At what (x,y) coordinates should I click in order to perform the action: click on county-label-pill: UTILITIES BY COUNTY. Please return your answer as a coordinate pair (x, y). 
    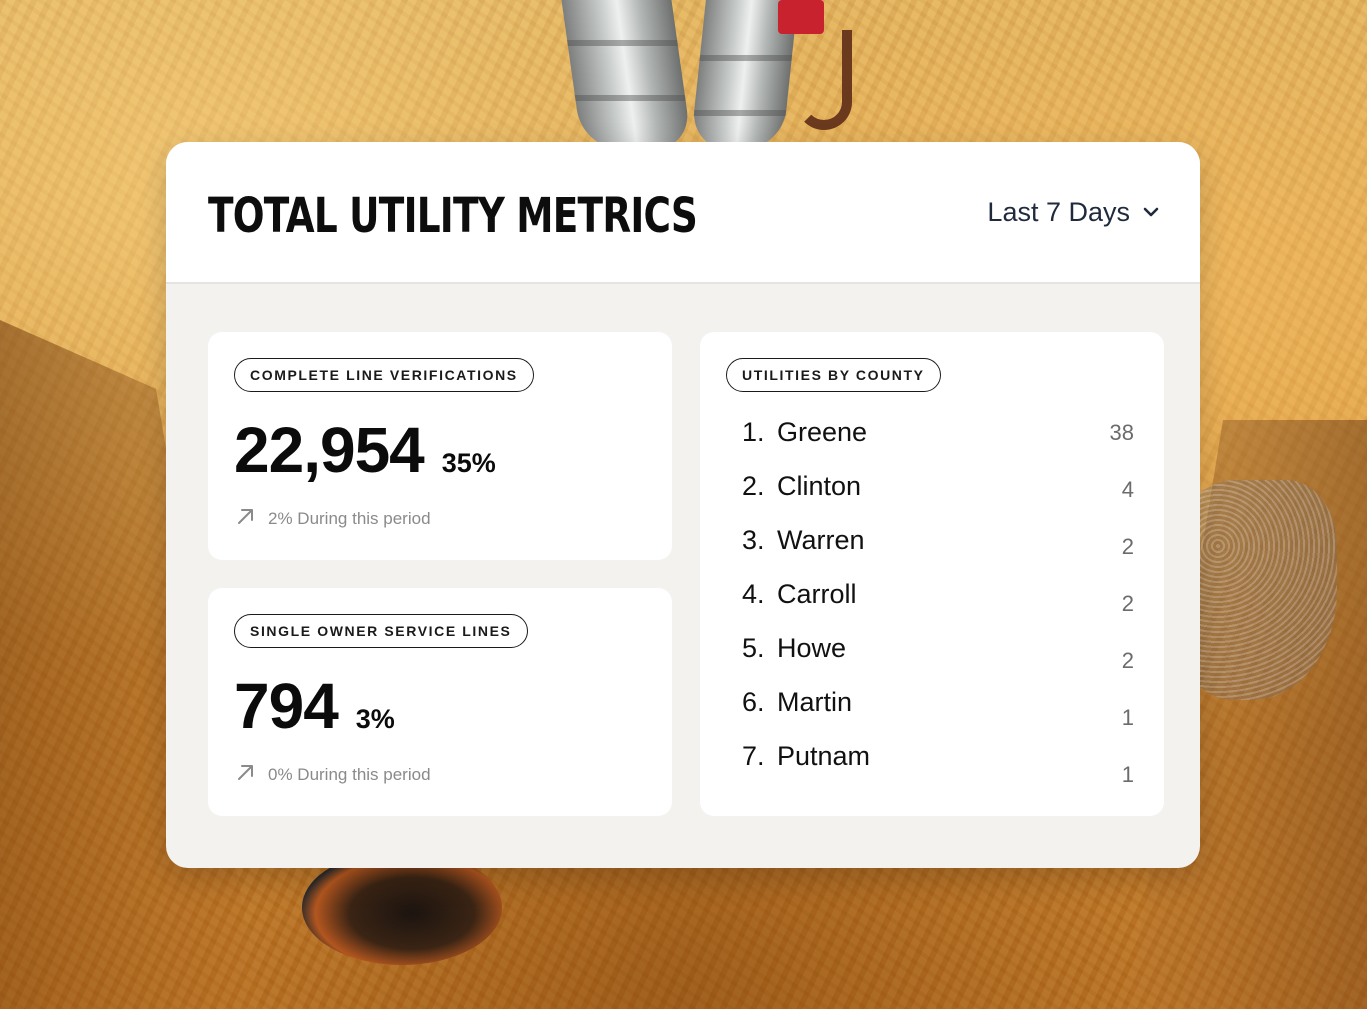
    Looking at the image, I should click on (833, 375).